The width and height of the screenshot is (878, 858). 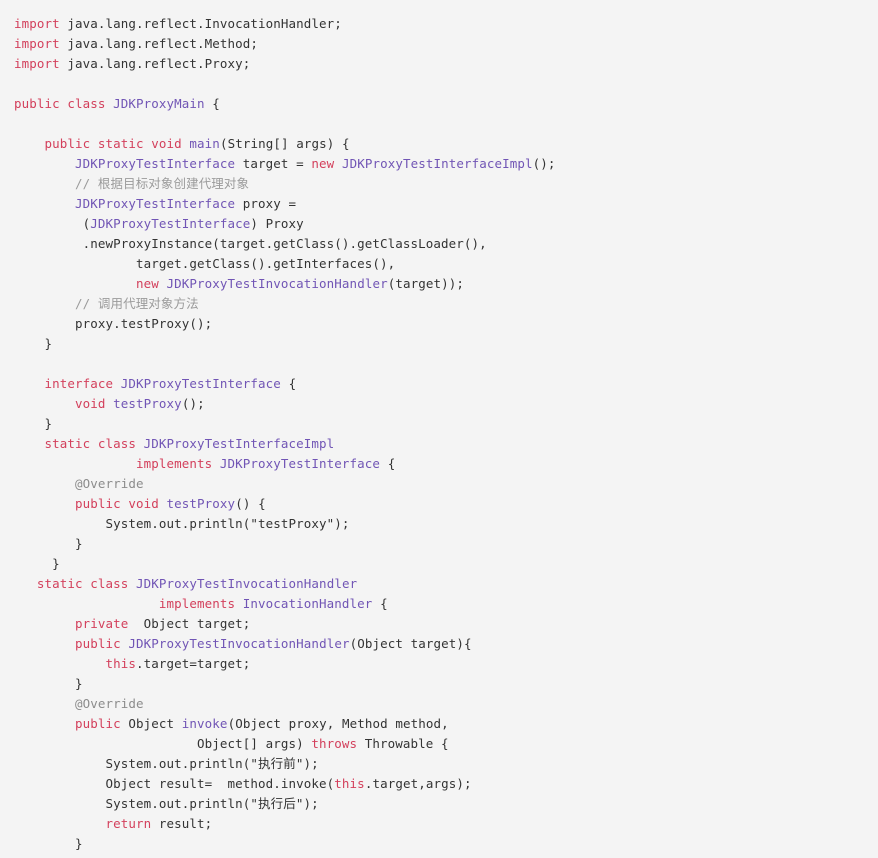 I want to click on code-line: interface JDKProxyTestInterface {, so click(x=439, y=384).